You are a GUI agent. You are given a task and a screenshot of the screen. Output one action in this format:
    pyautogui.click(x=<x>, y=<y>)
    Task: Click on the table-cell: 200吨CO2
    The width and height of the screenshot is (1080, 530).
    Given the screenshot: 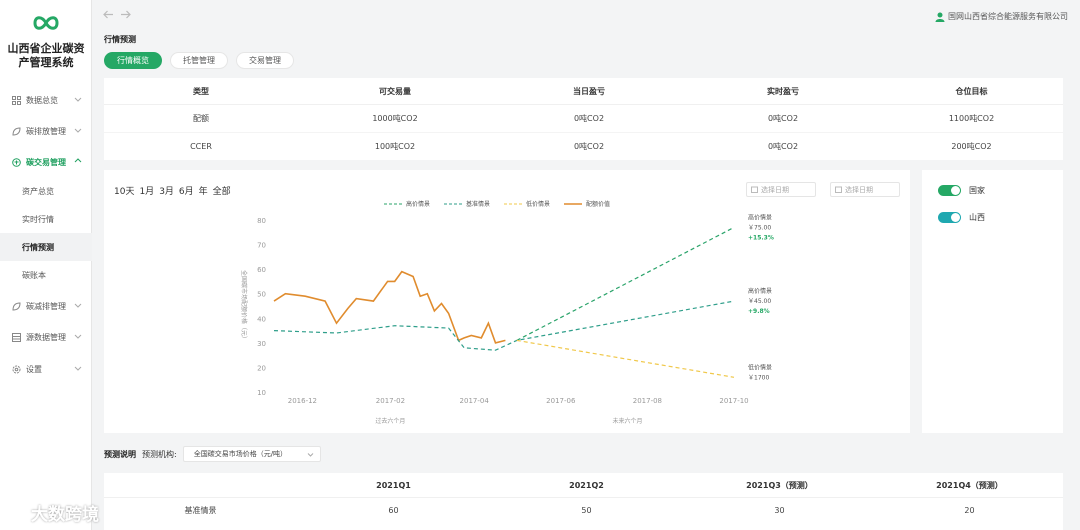 What is the action you would take?
    pyautogui.click(x=971, y=146)
    